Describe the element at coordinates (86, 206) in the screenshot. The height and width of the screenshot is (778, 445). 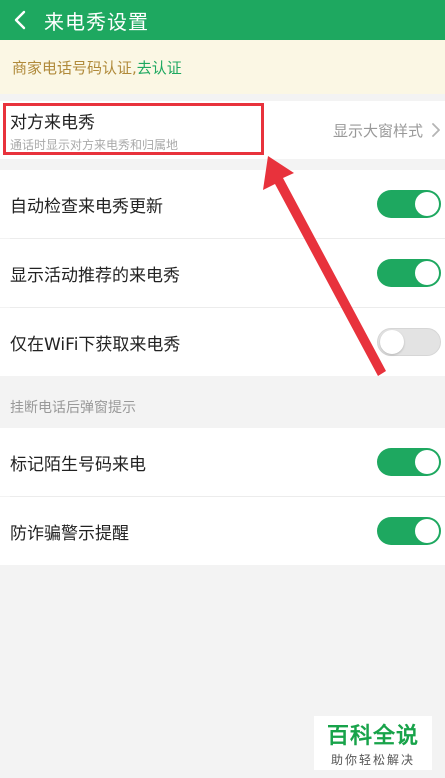
I see `setting-label: 自动检查来电秀更新` at that location.